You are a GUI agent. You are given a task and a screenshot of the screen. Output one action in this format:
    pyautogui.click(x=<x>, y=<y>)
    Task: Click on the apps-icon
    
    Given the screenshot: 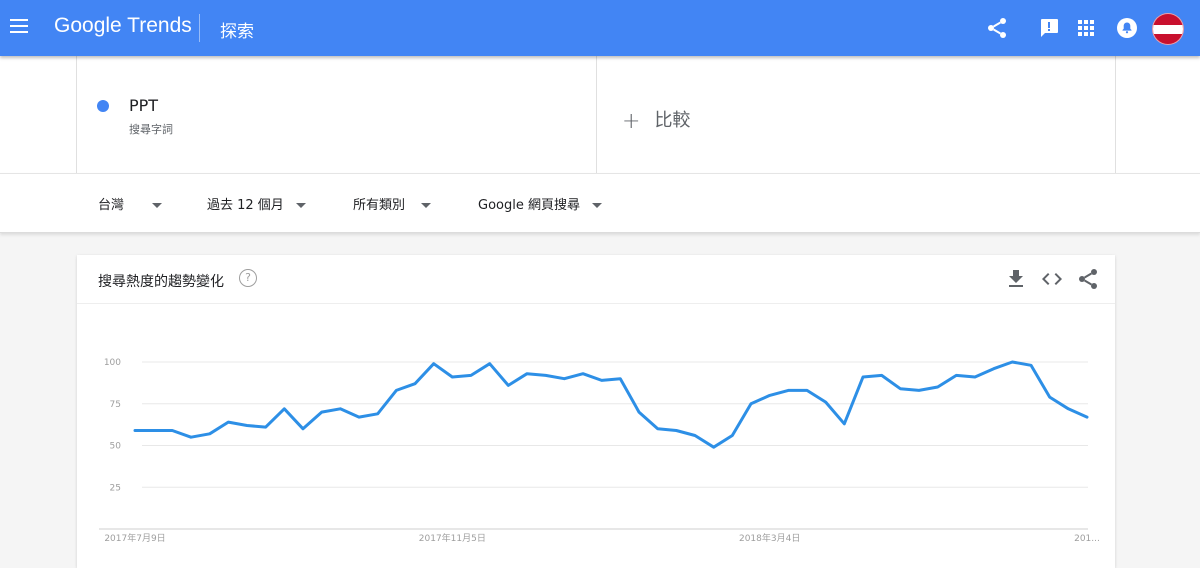 What is the action you would take?
    pyautogui.click(x=1086, y=28)
    